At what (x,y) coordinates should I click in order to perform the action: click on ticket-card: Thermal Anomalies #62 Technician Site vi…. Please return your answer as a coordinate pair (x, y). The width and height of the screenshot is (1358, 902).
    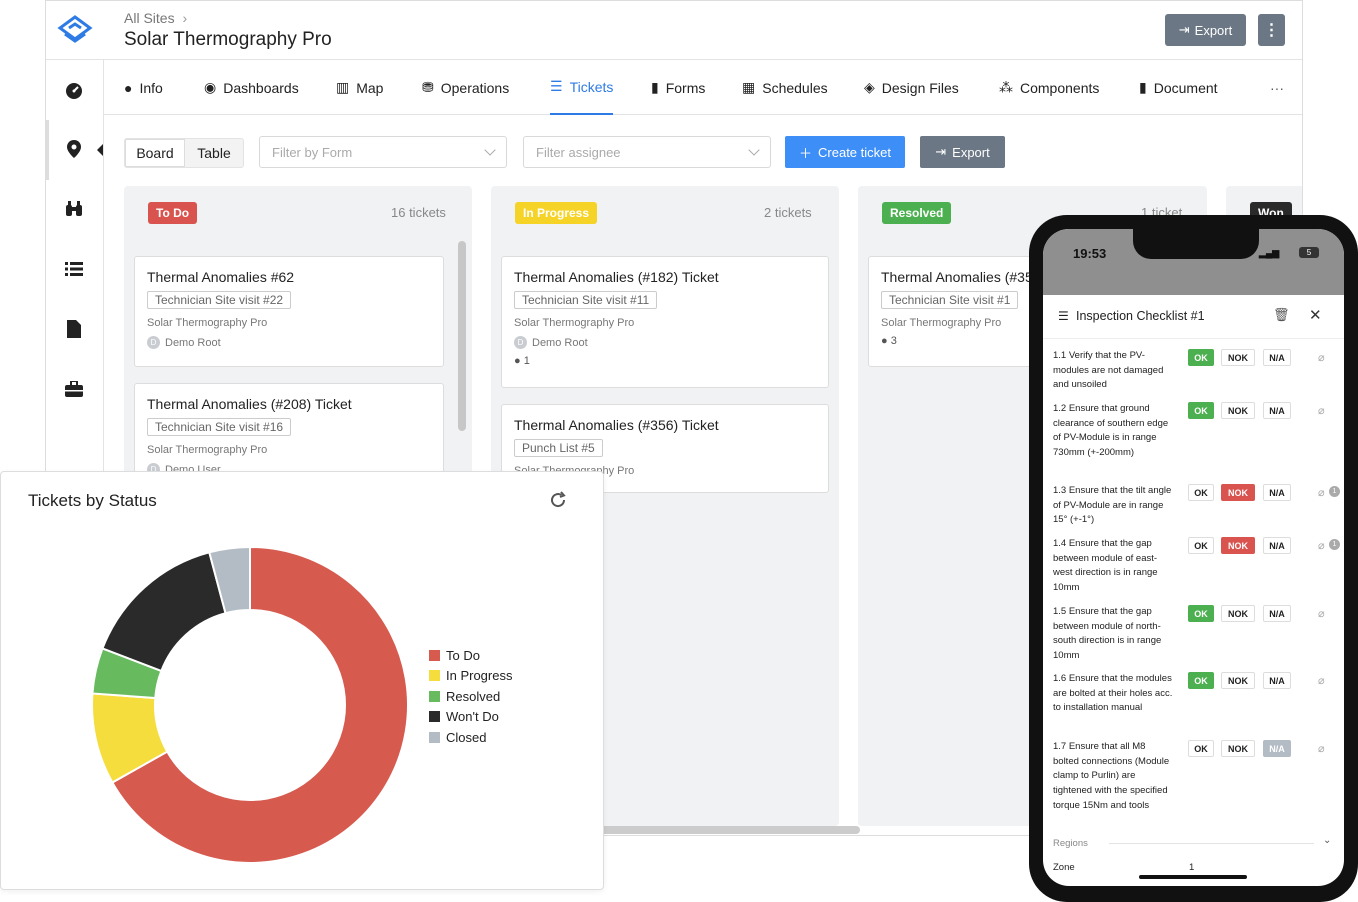
    Looking at the image, I should click on (289, 311).